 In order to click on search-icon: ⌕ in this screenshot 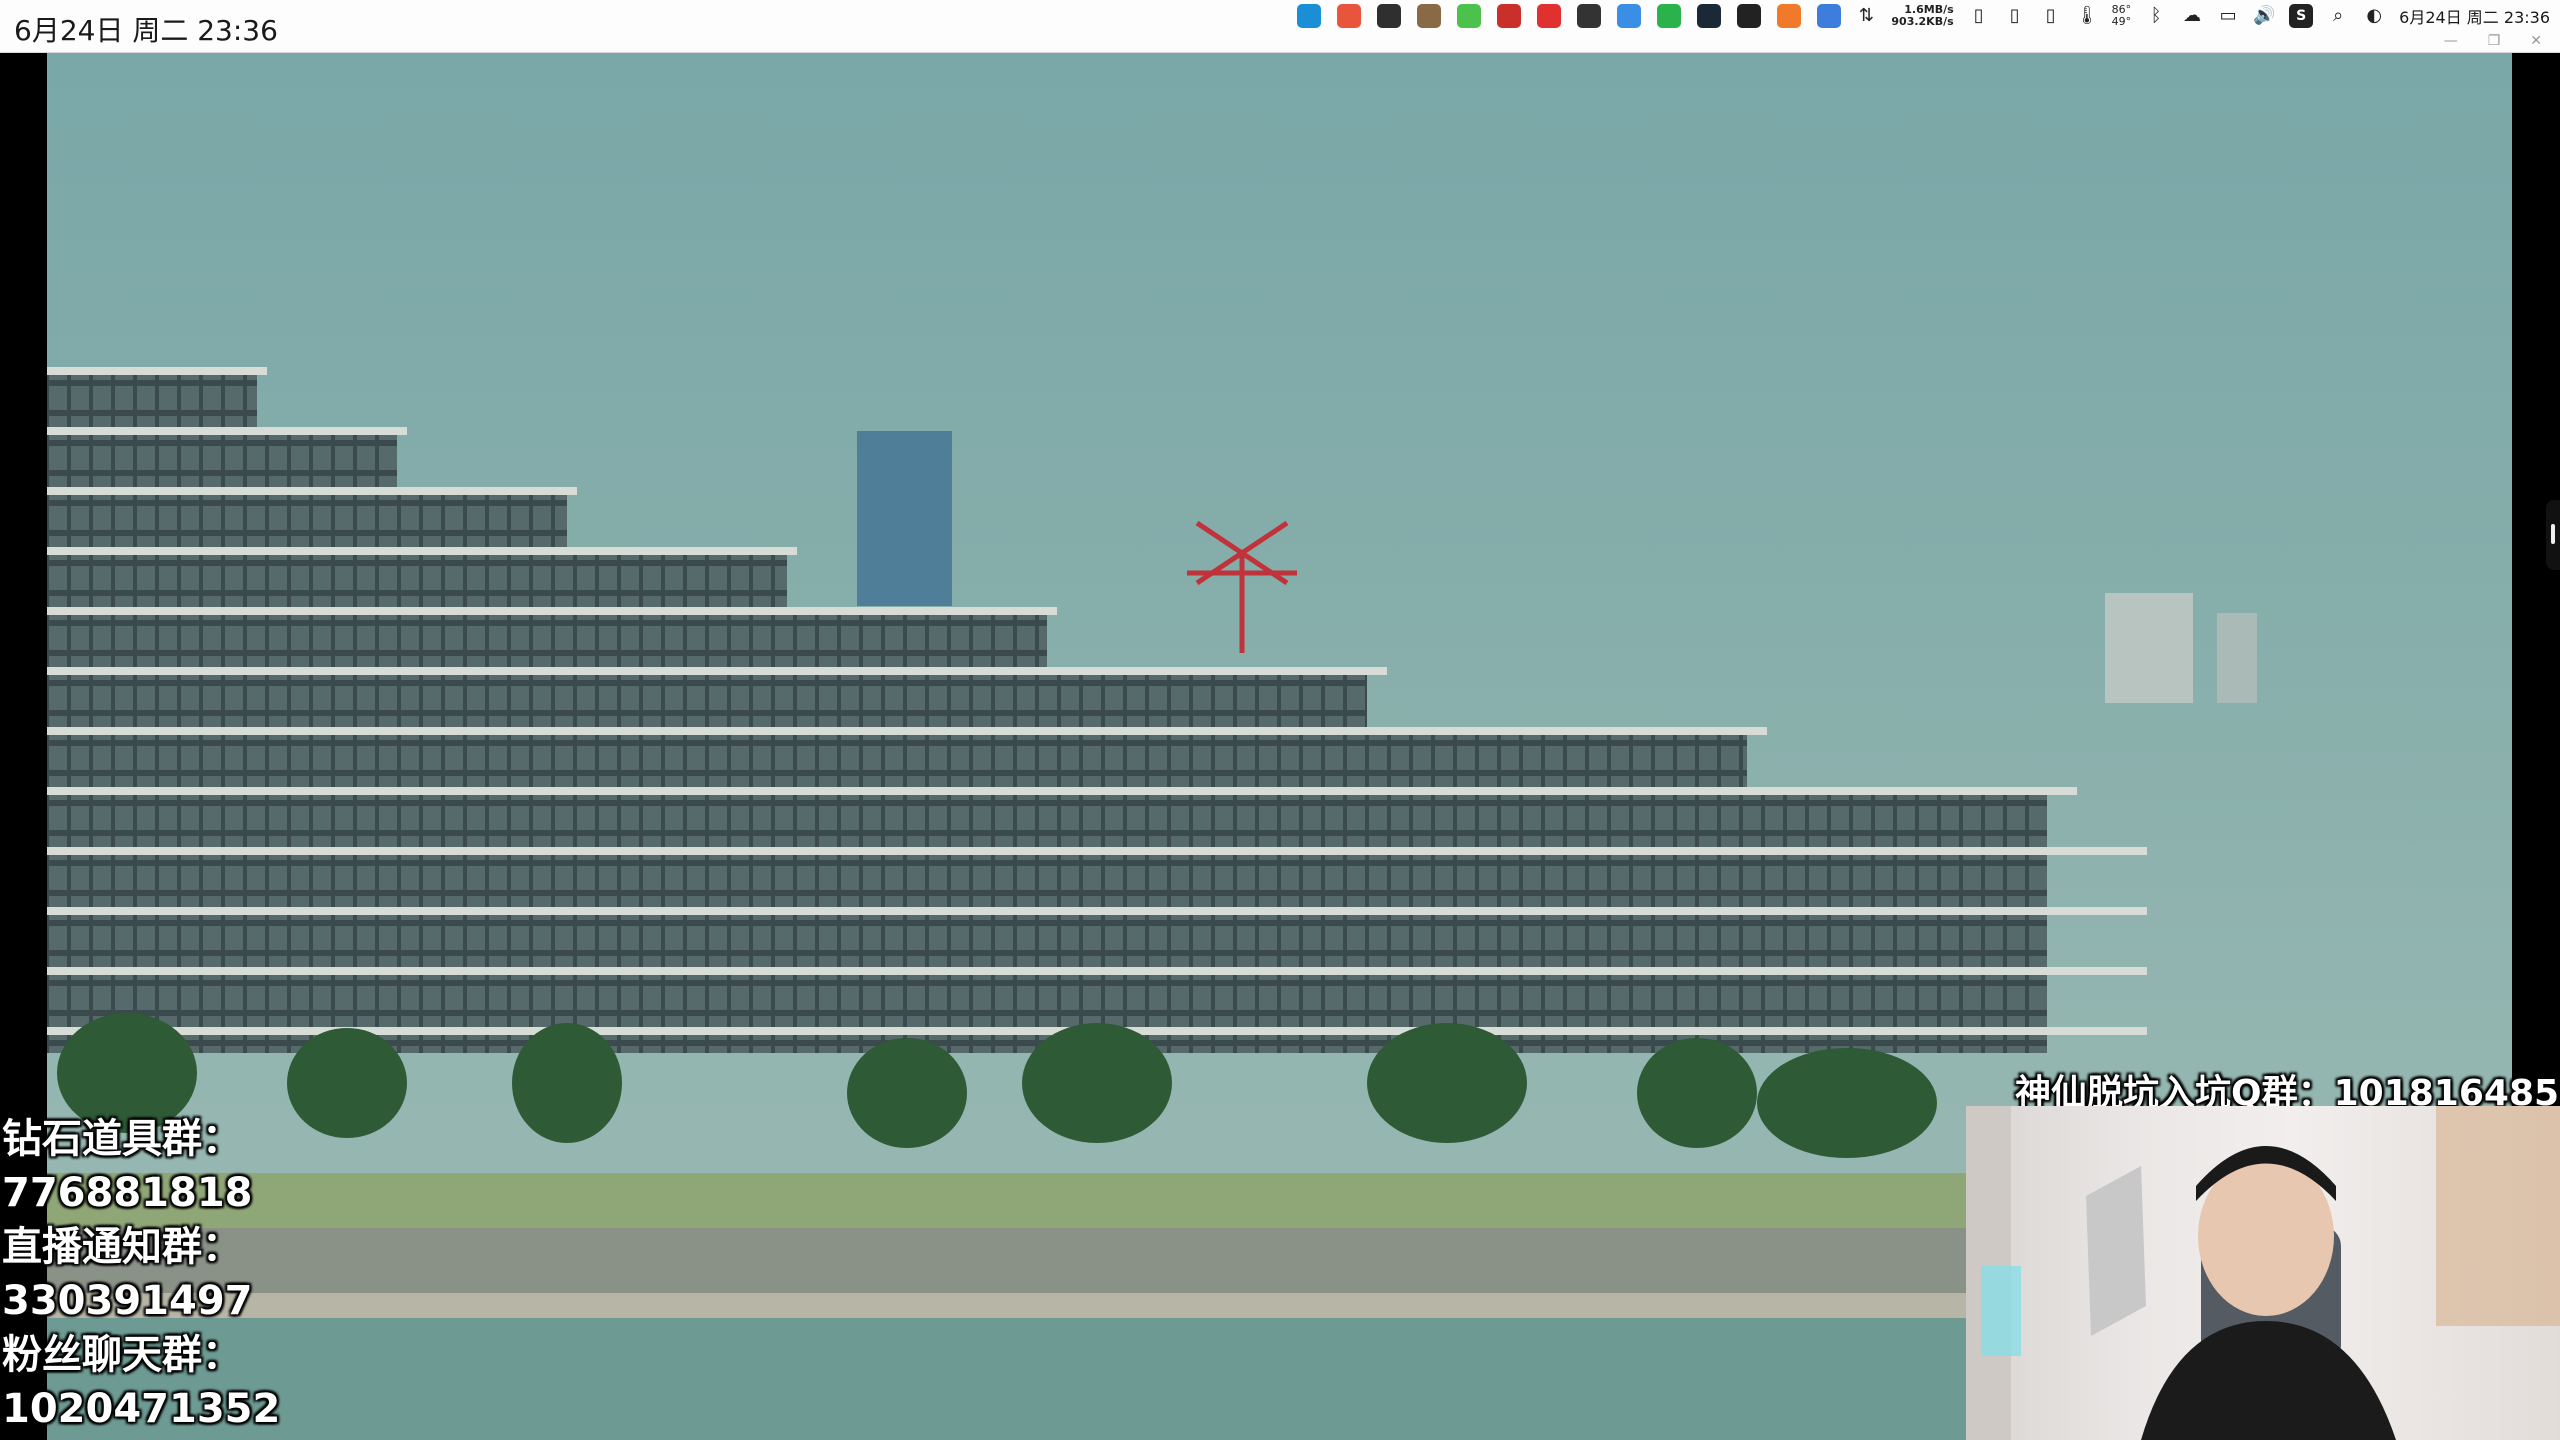, I will do `click(2338, 16)`.